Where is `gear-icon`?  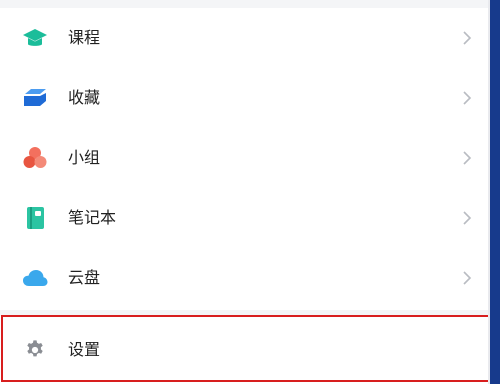 gear-icon is located at coordinates (35, 348).